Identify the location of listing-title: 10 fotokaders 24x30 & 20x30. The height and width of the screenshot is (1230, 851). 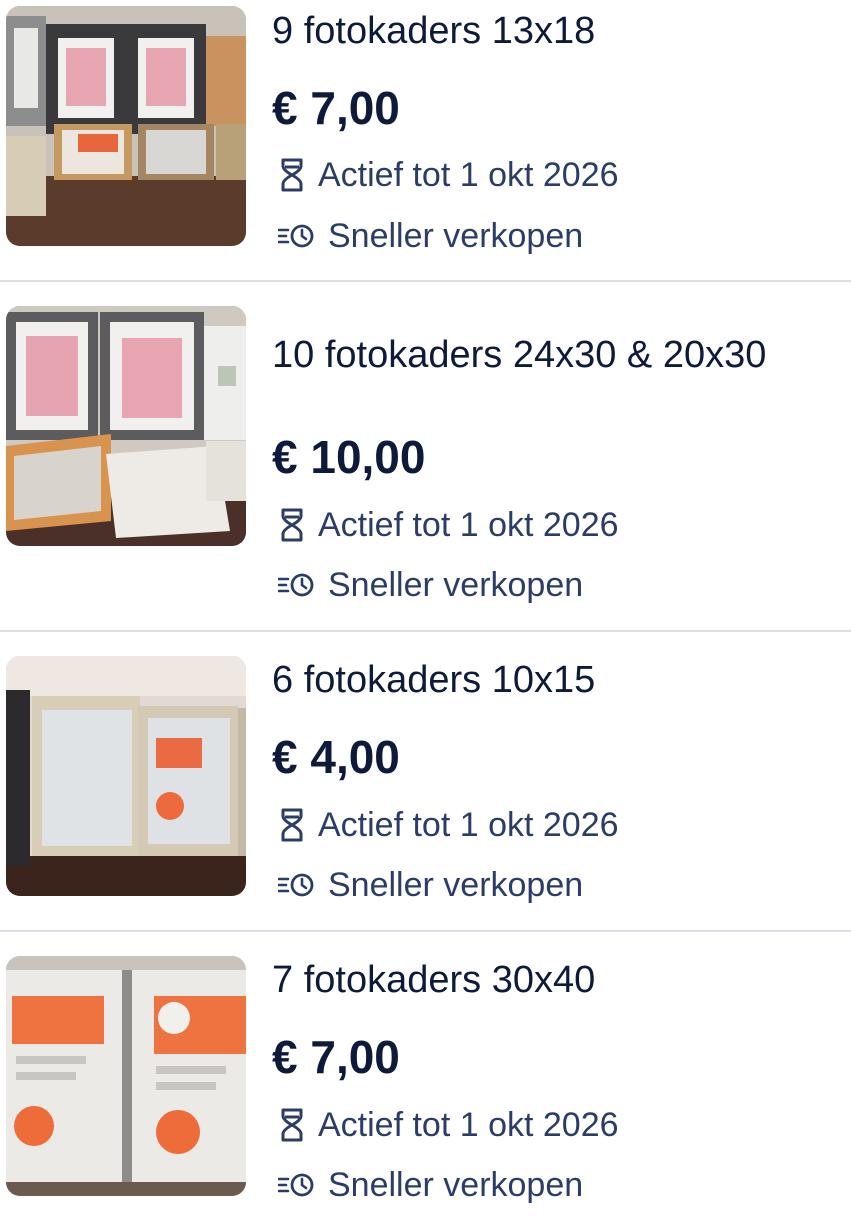
(519, 355).